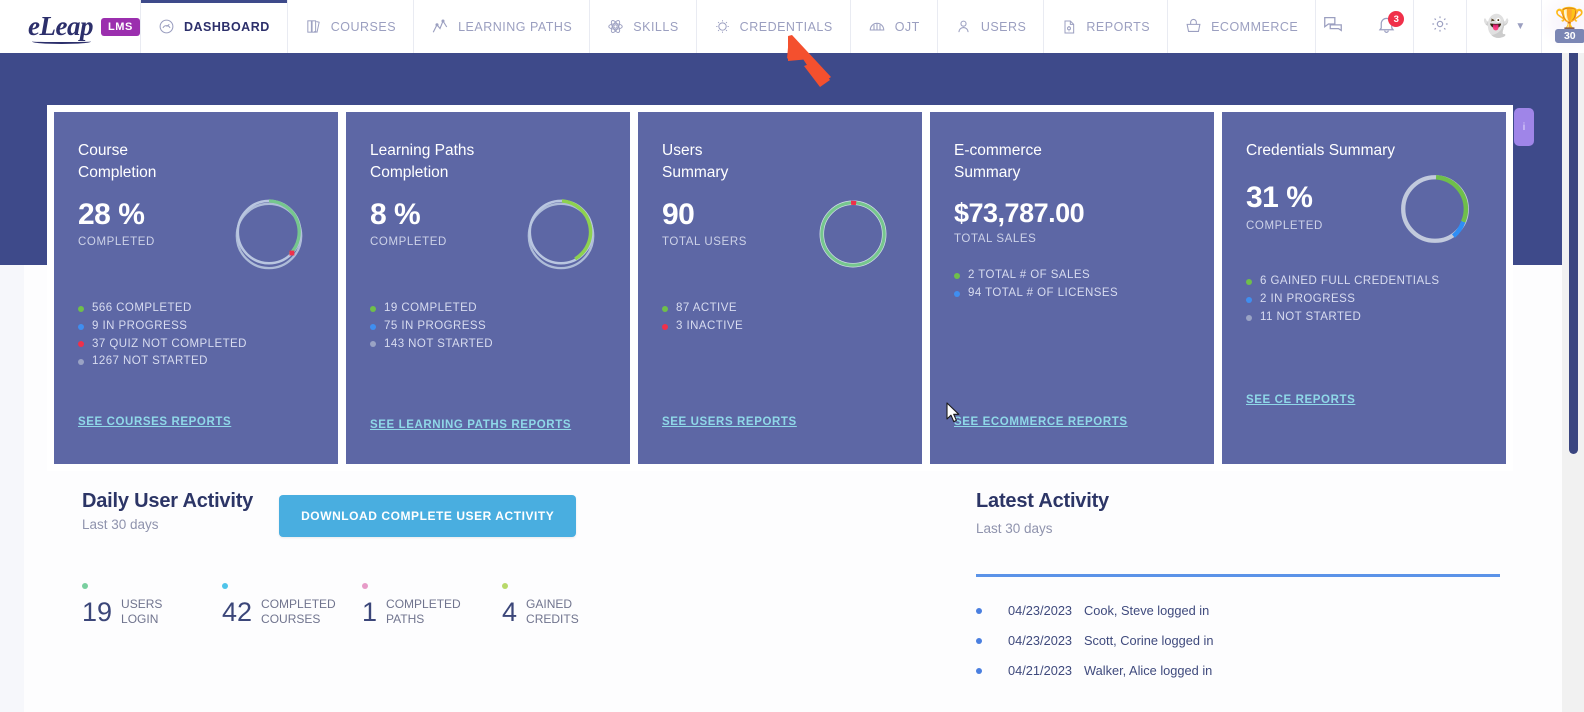 The image size is (1584, 712). What do you see at coordinates (1193, 26) in the screenshot?
I see `basket-icon` at bounding box center [1193, 26].